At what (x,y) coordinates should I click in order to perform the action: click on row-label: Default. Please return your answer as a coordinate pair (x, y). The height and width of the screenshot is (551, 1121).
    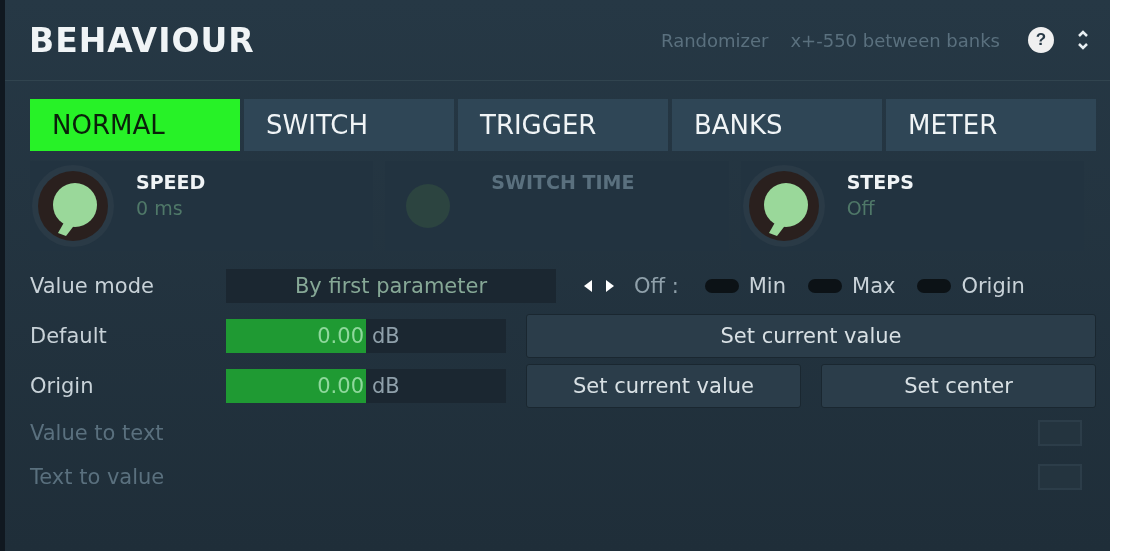
    Looking at the image, I should click on (69, 336).